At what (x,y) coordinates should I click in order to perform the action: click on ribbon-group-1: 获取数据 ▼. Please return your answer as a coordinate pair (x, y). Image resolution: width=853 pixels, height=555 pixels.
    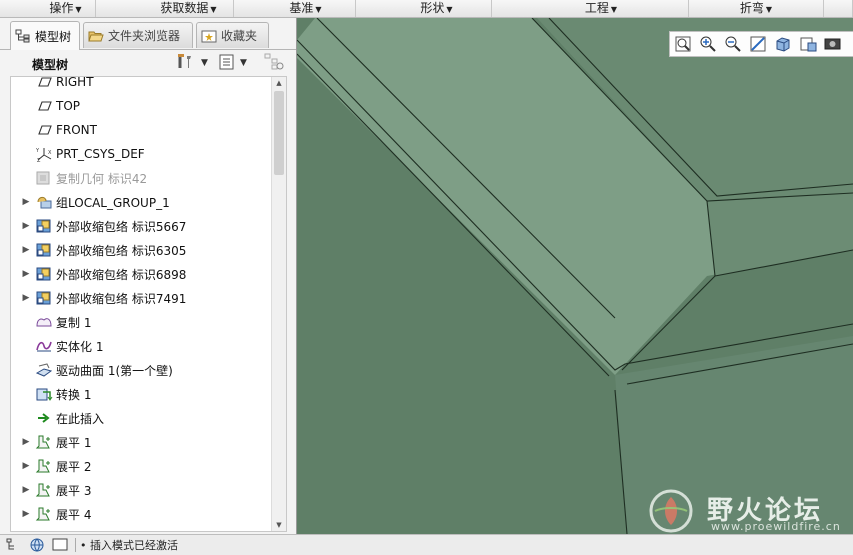
    Looking at the image, I should click on (189, 8).